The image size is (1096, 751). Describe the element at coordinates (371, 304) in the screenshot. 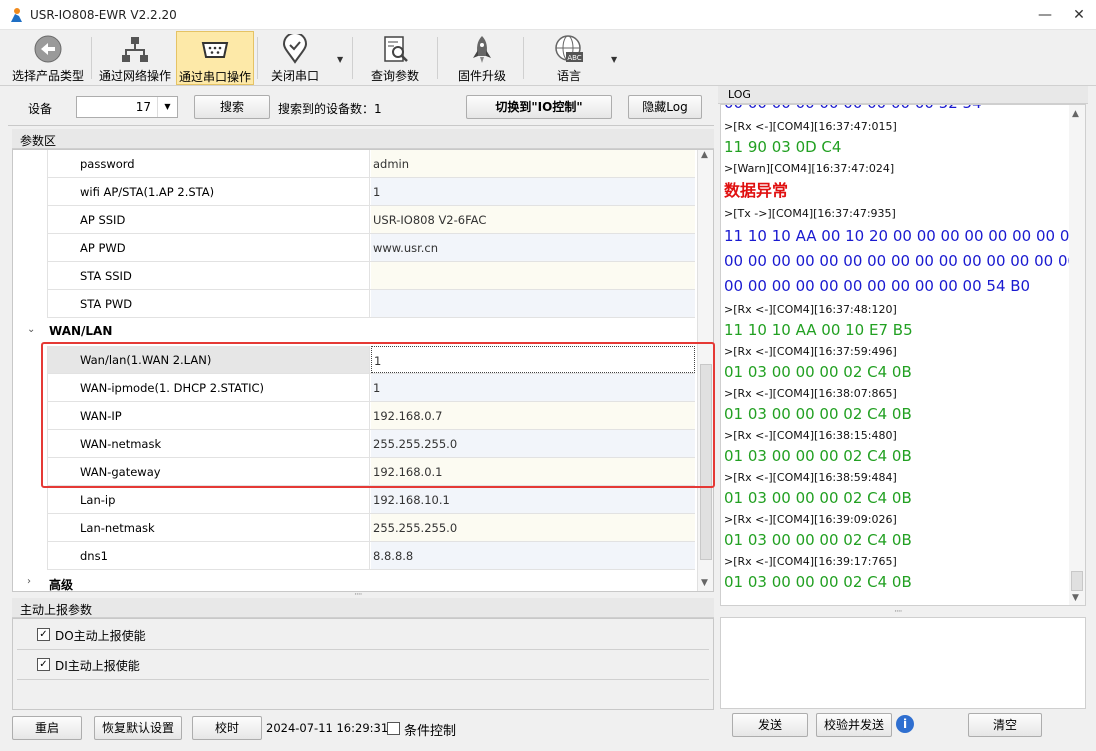

I see `param-row-sta-pwd: STA PWD` at that location.